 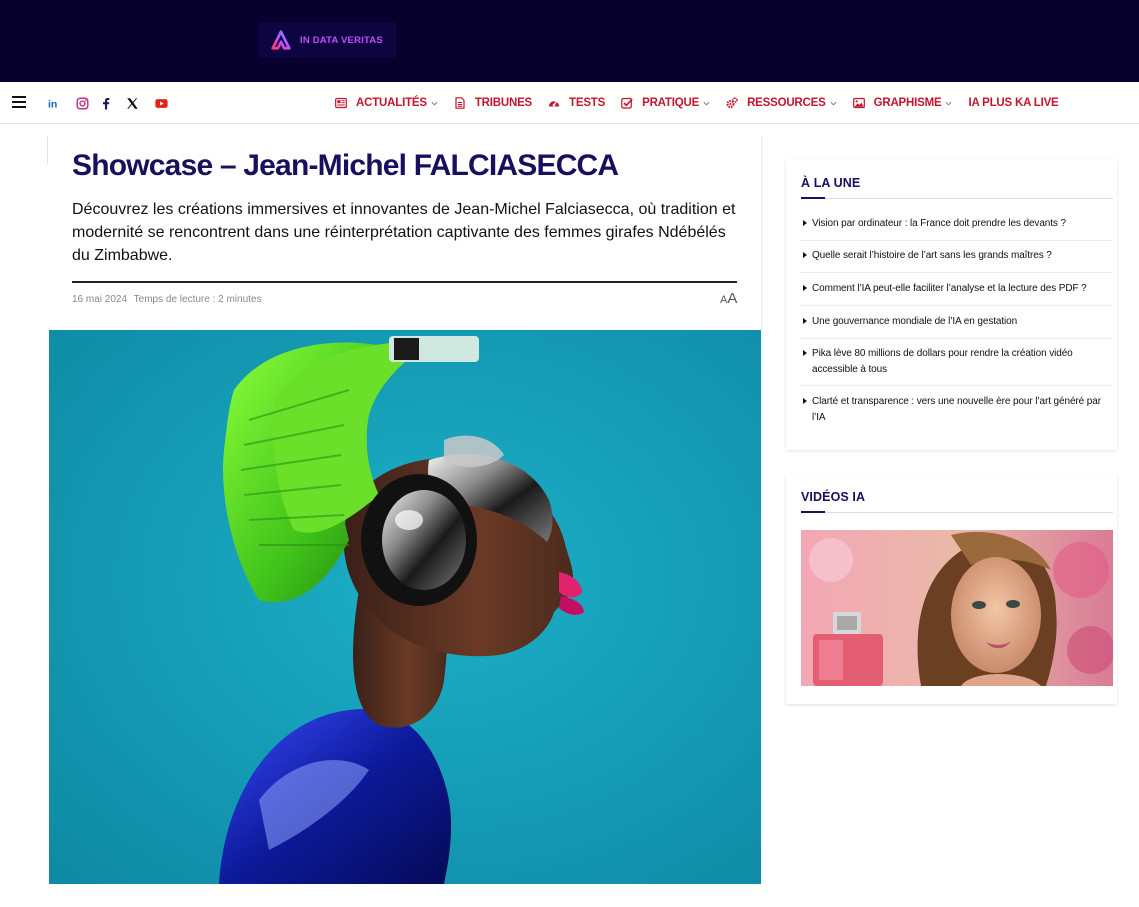 What do you see at coordinates (460, 103) in the screenshot?
I see `document-icon` at bounding box center [460, 103].